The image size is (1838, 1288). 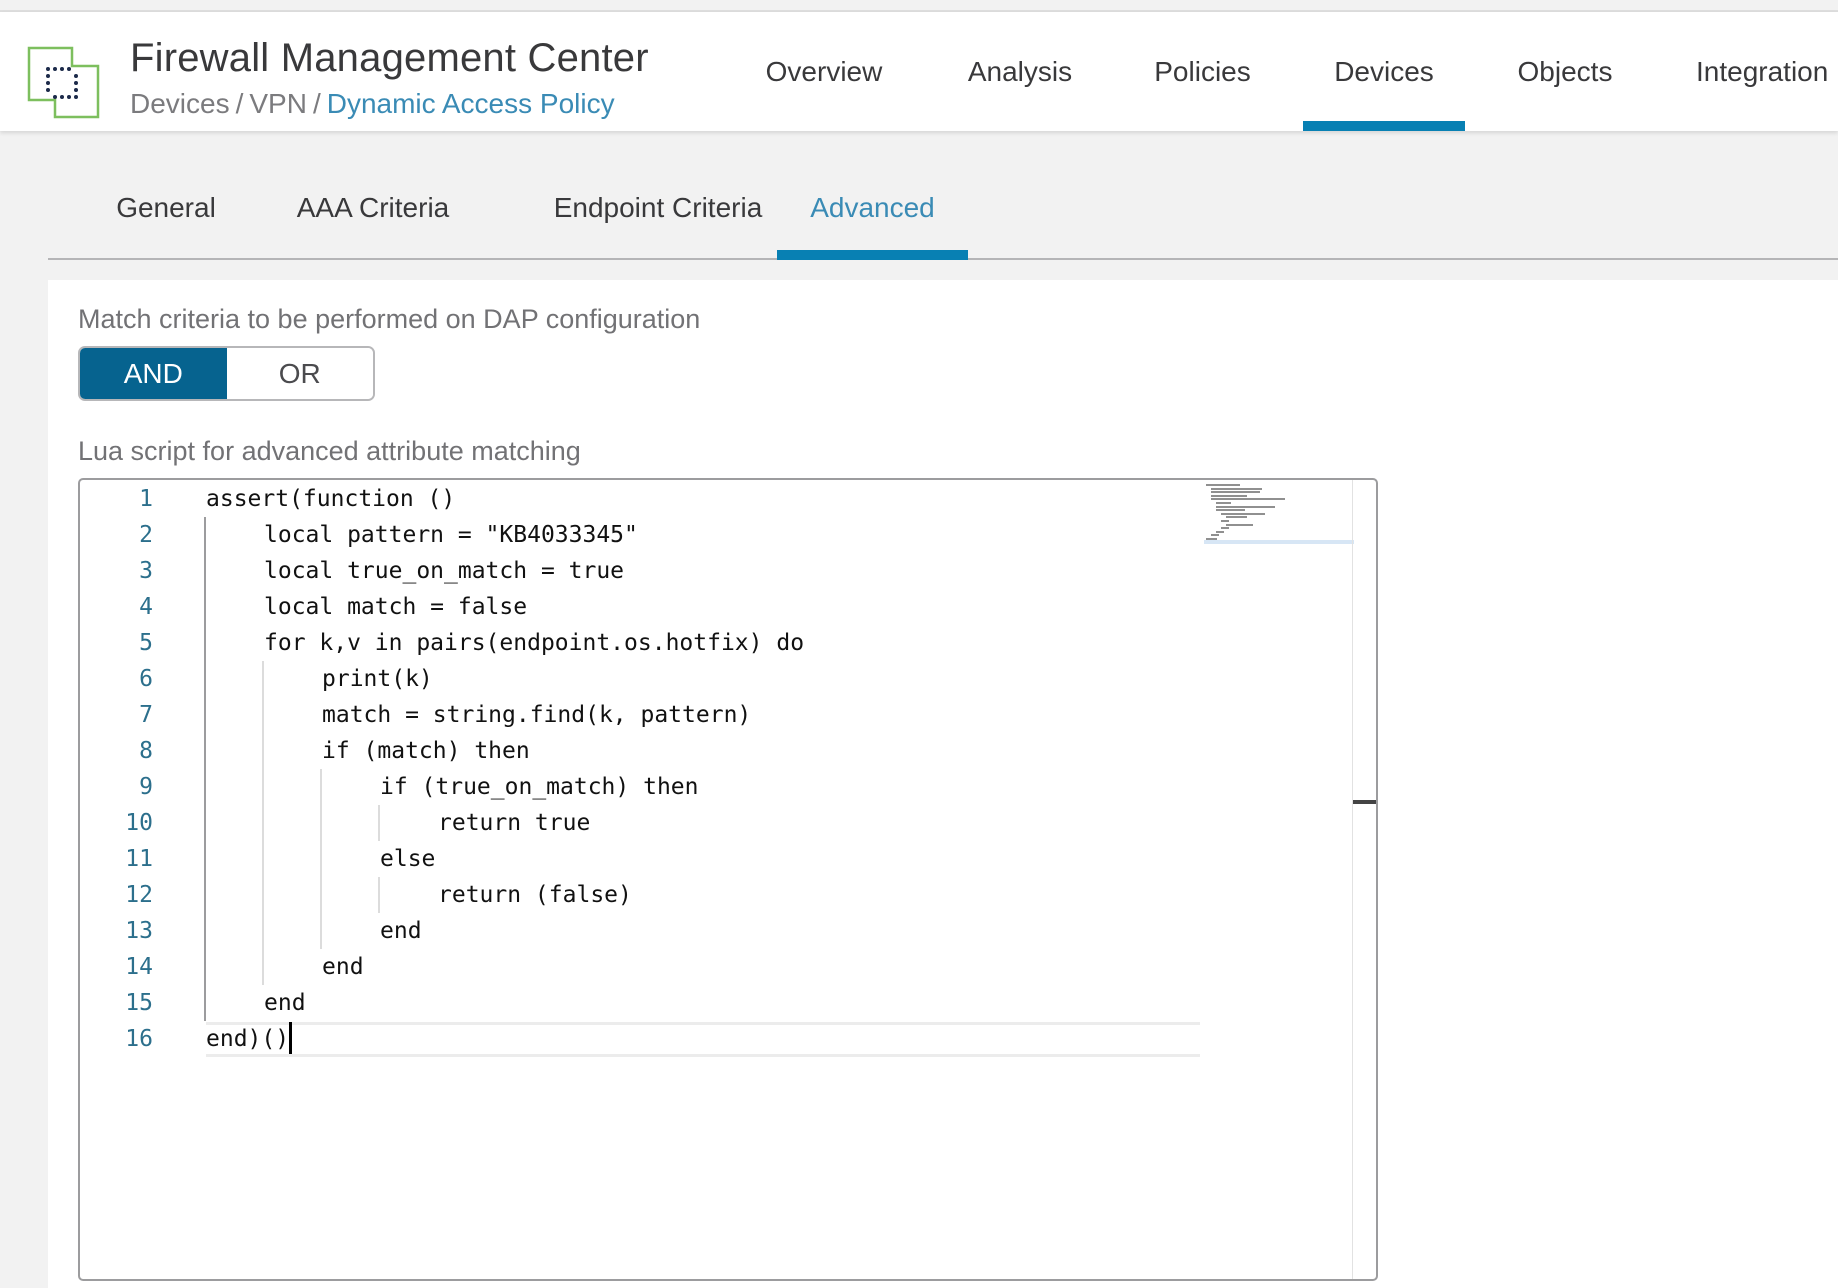 I want to click on tab-endpoint-criteria: Endpoint Criteria, so click(x=658, y=219).